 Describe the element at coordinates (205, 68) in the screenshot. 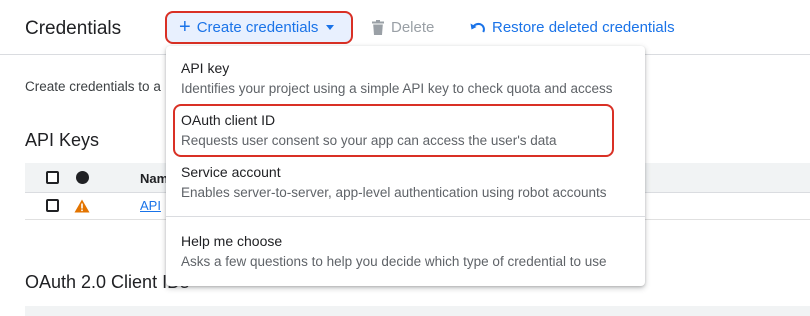

I see `menu-item-title: API key` at that location.